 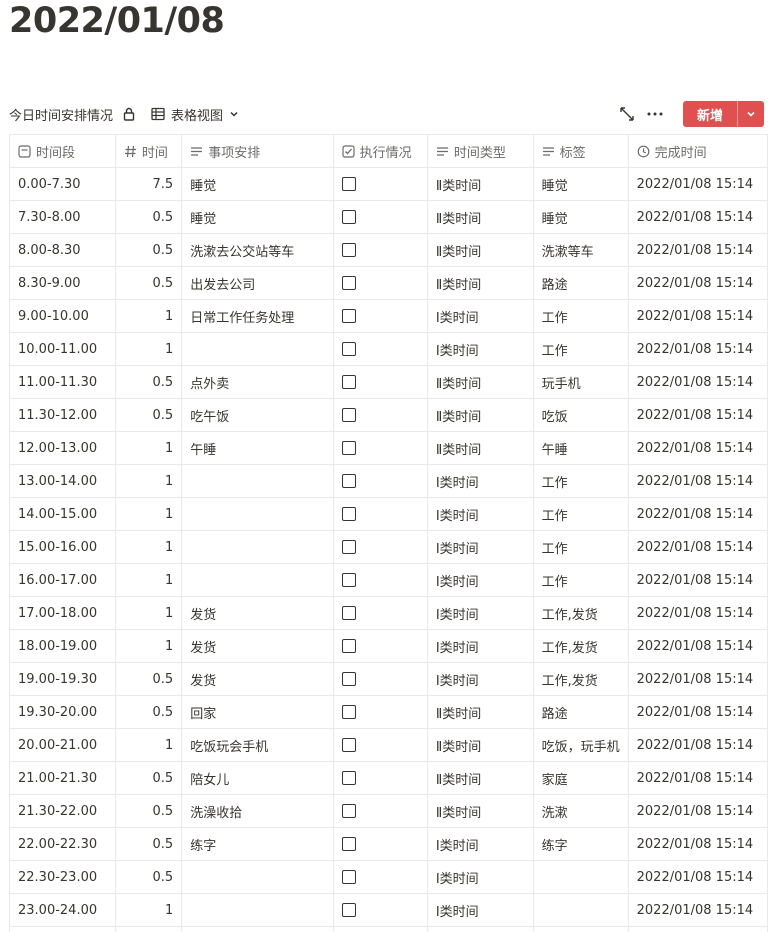 What do you see at coordinates (62, 877) in the screenshot?
I see `cell-period: 22.30-23.00` at bounding box center [62, 877].